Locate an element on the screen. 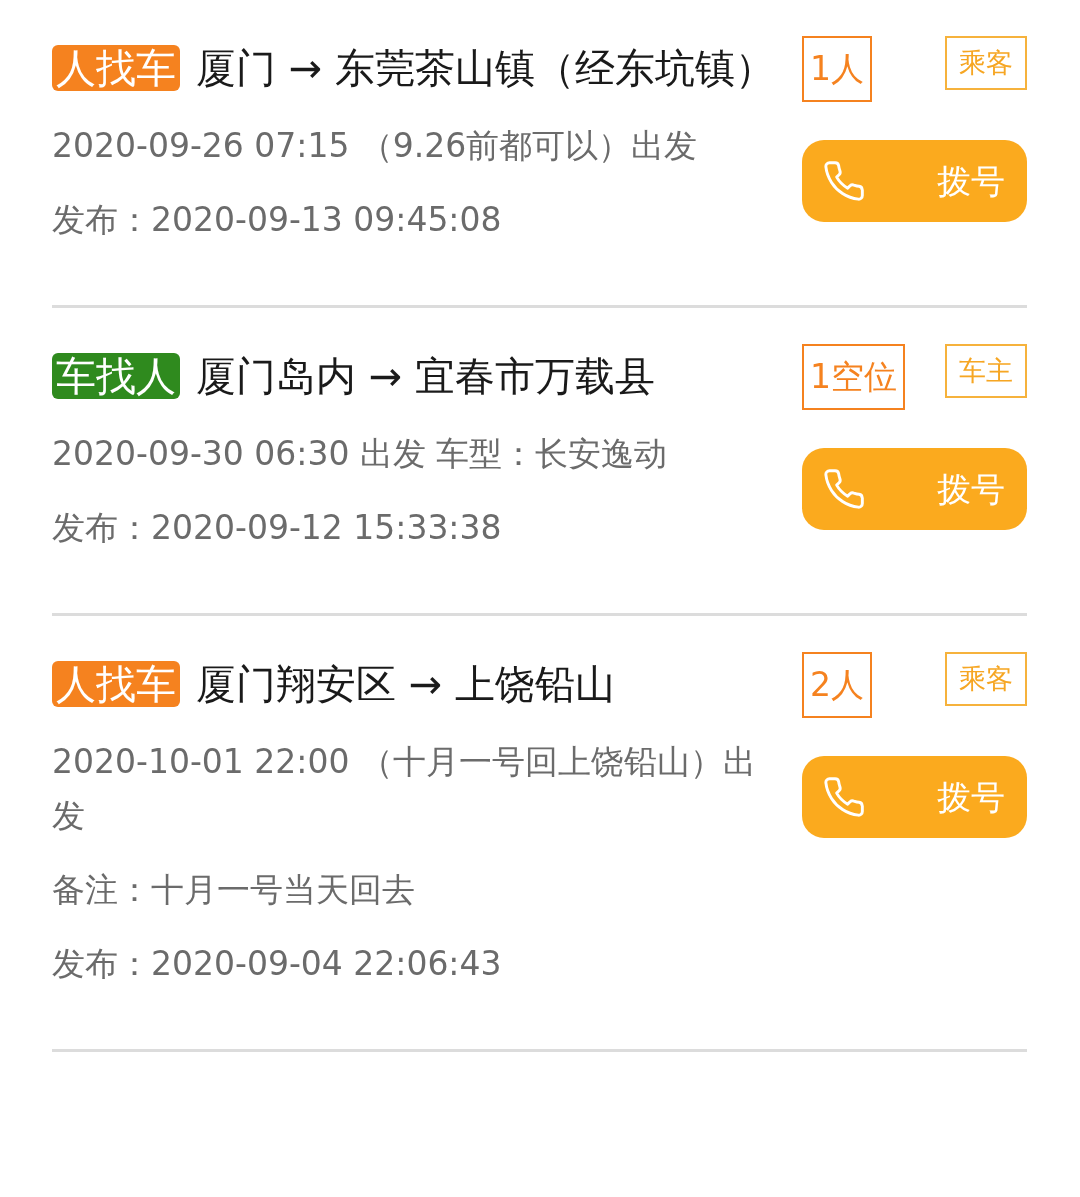 Image resolution: width=1080 pixels, height=1197 pixels. seat-count-tag: 1空位 is located at coordinates (853, 377).